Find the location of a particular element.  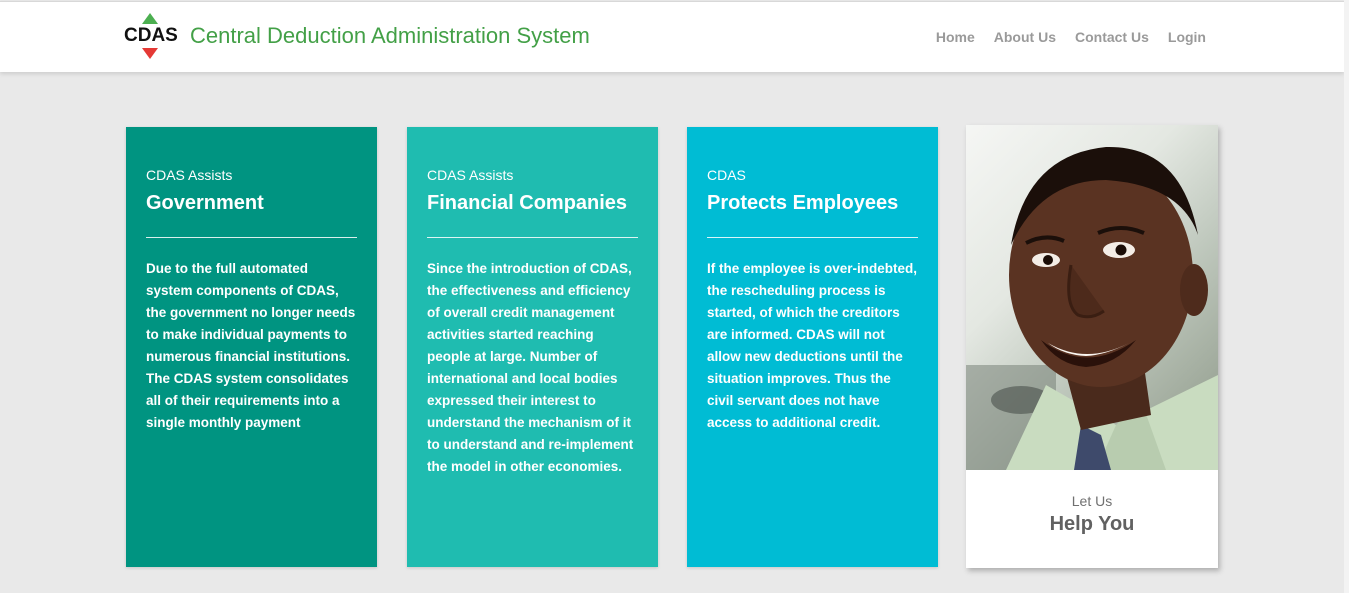

card-kicker: CDAS is located at coordinates (726, 175).